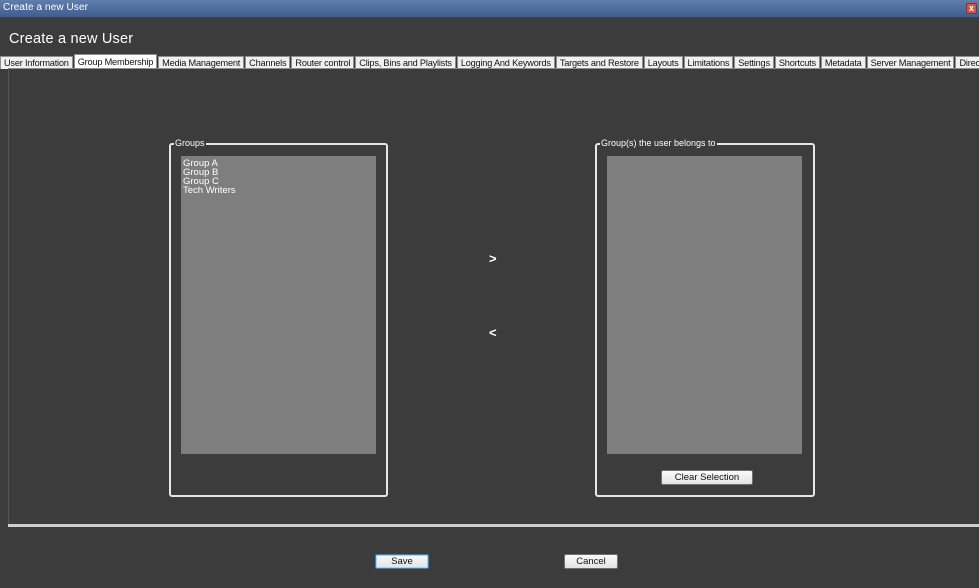  I want to click on list-item: Tech Writers, so click(278, 191).